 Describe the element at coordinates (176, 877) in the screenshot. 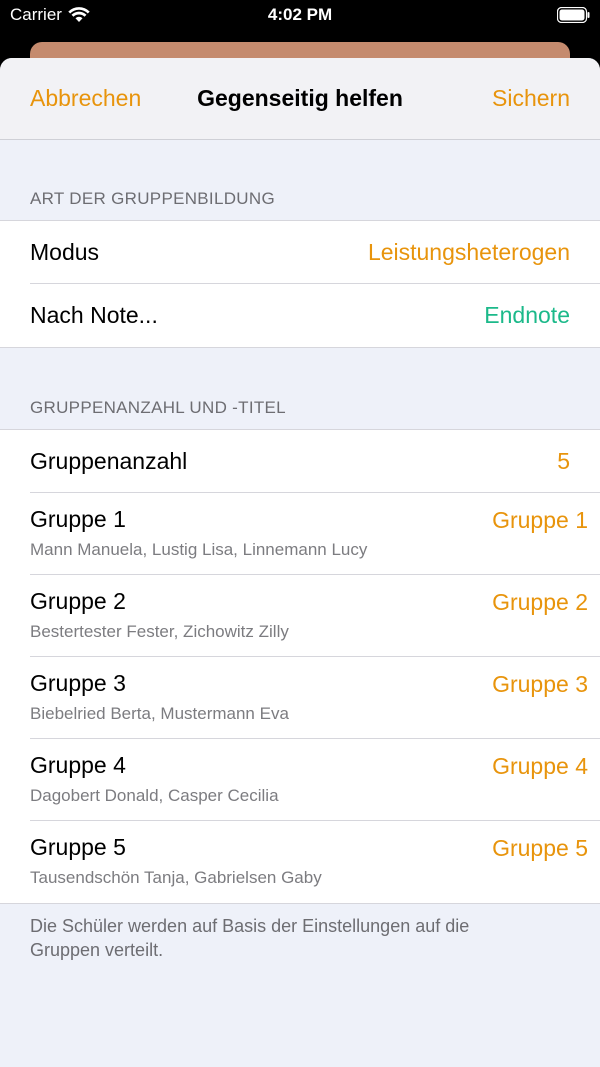

I see `group-members: Tausendschön Tanja, Gabrielsen Gaby` at that location.